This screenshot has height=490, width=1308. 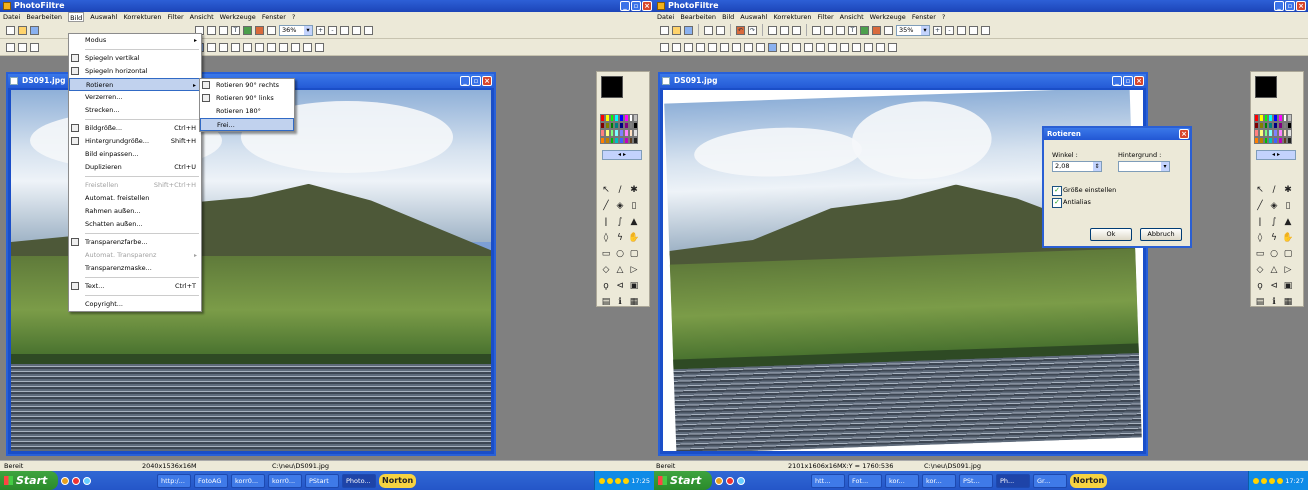 What do you see at coordinates (259, 30) in the screenshot?
I see `brush-icon` at bounding box center [259, 30].